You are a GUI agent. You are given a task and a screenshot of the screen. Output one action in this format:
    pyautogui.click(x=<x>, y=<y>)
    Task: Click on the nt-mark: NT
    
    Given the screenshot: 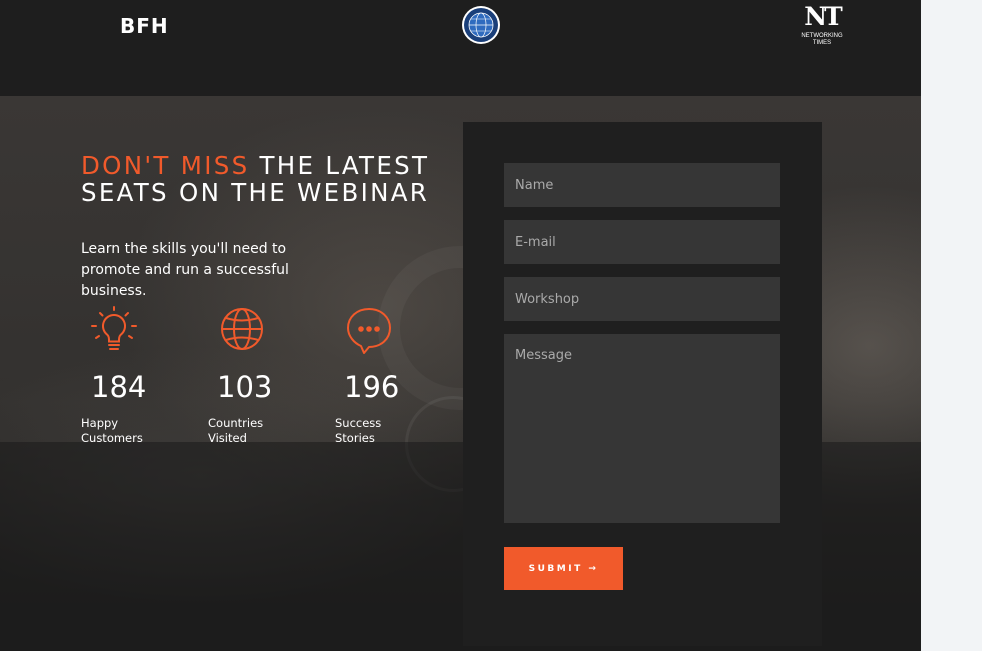 What is the action you would take?
    pyautogui.click(x=823, y=16)
    